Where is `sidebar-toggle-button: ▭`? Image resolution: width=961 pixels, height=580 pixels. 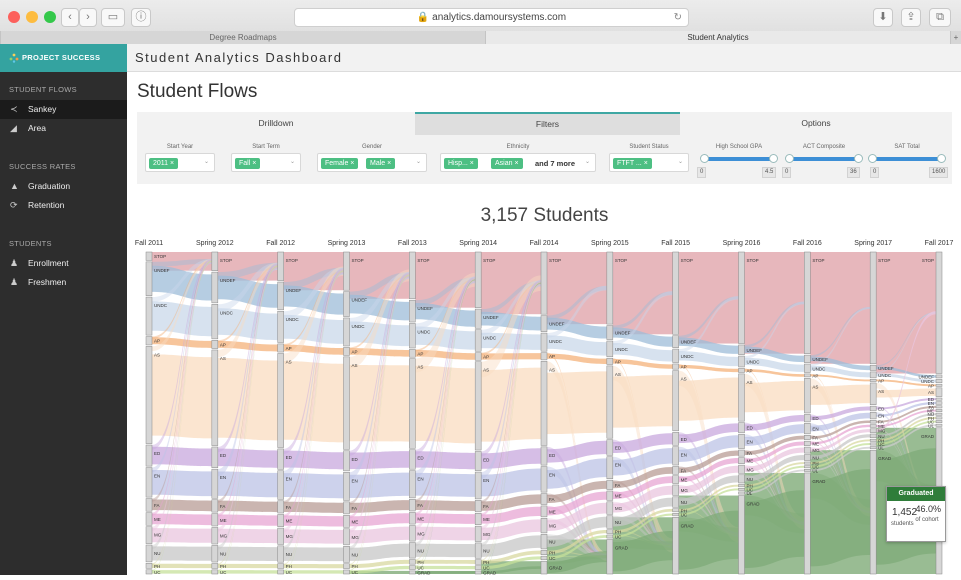
sidebar-toggle-button: ▭ is located at coordinates (113, 17).